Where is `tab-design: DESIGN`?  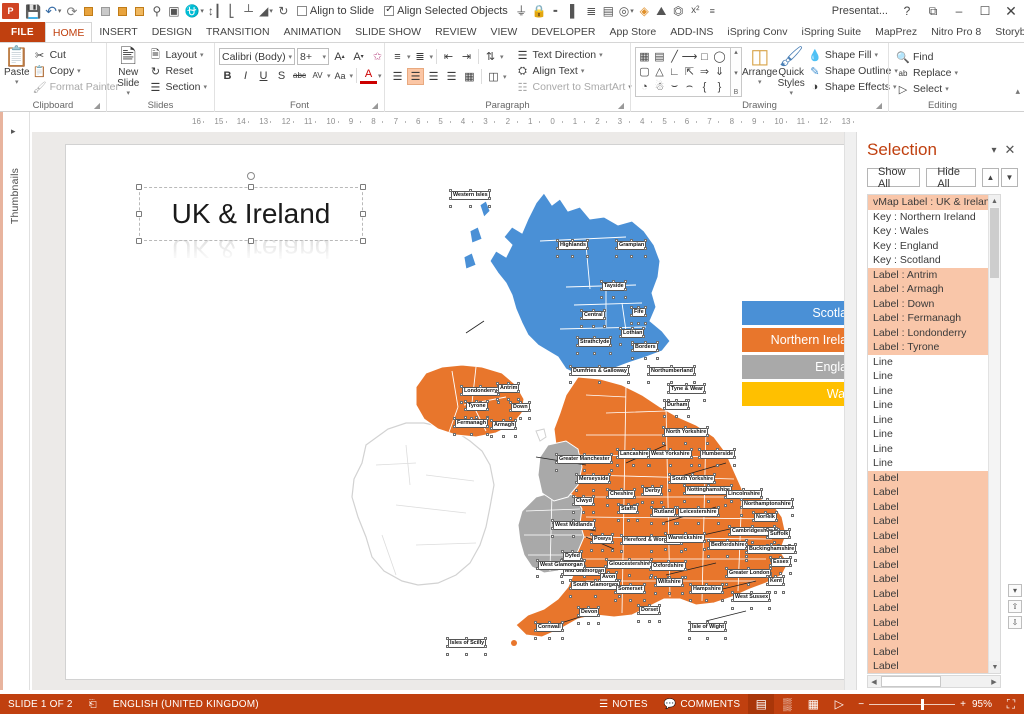 tab-design: DESIGN is located at coordinates (172, 32).